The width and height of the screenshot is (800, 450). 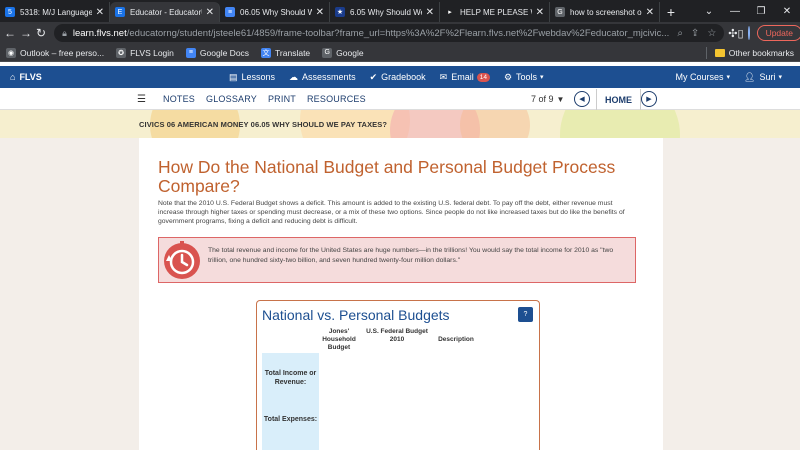 I want to click on bookmark-star-icon: ☆, so click(x=711, y=33).